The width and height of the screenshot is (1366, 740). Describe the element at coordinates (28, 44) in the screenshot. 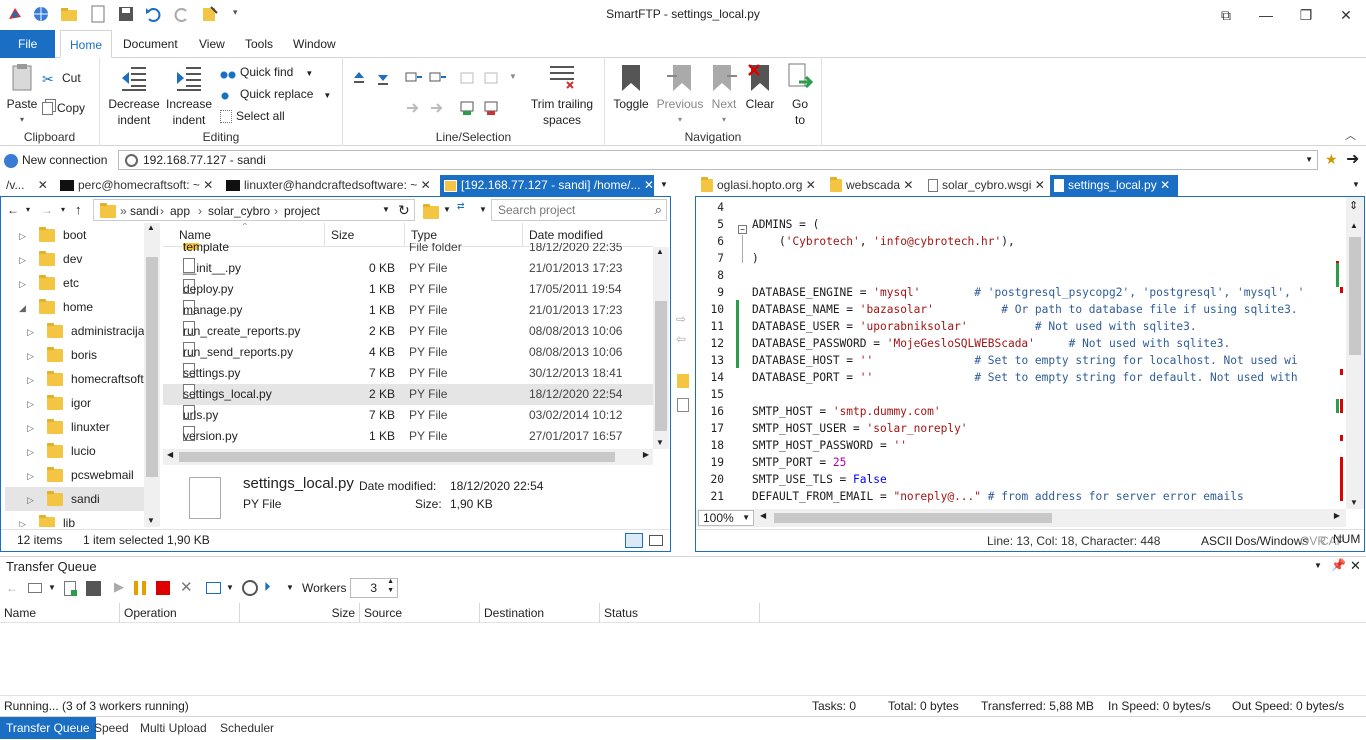

I see `tab-file: File` at that location.